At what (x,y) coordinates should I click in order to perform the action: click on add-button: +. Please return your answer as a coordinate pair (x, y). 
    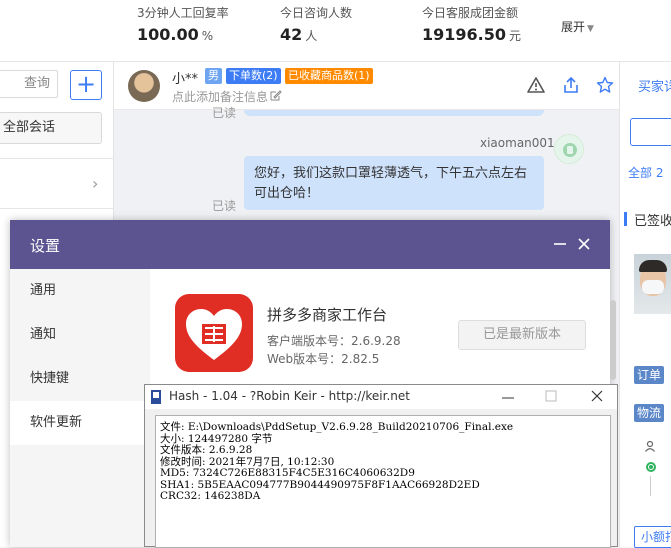
    Looking at the image, I should click on (86, 85).